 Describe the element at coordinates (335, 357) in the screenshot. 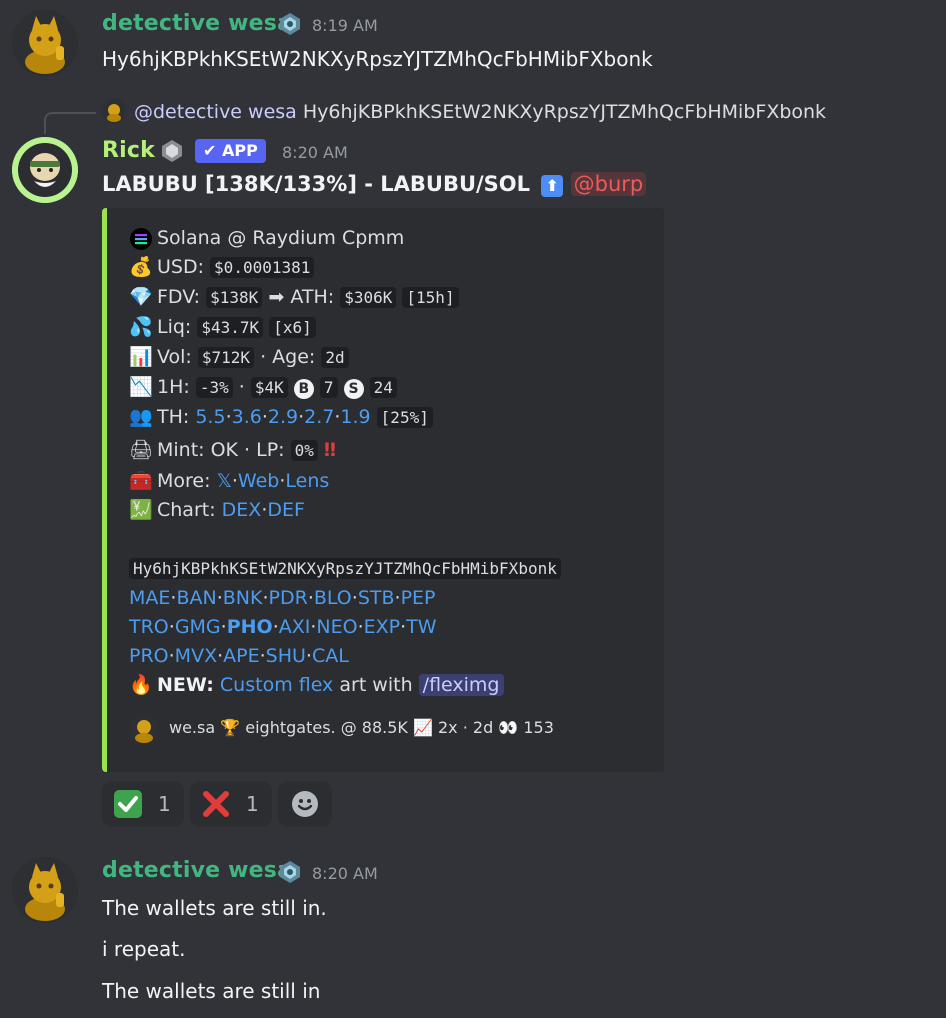

I see `age-value: 2d` at that location.